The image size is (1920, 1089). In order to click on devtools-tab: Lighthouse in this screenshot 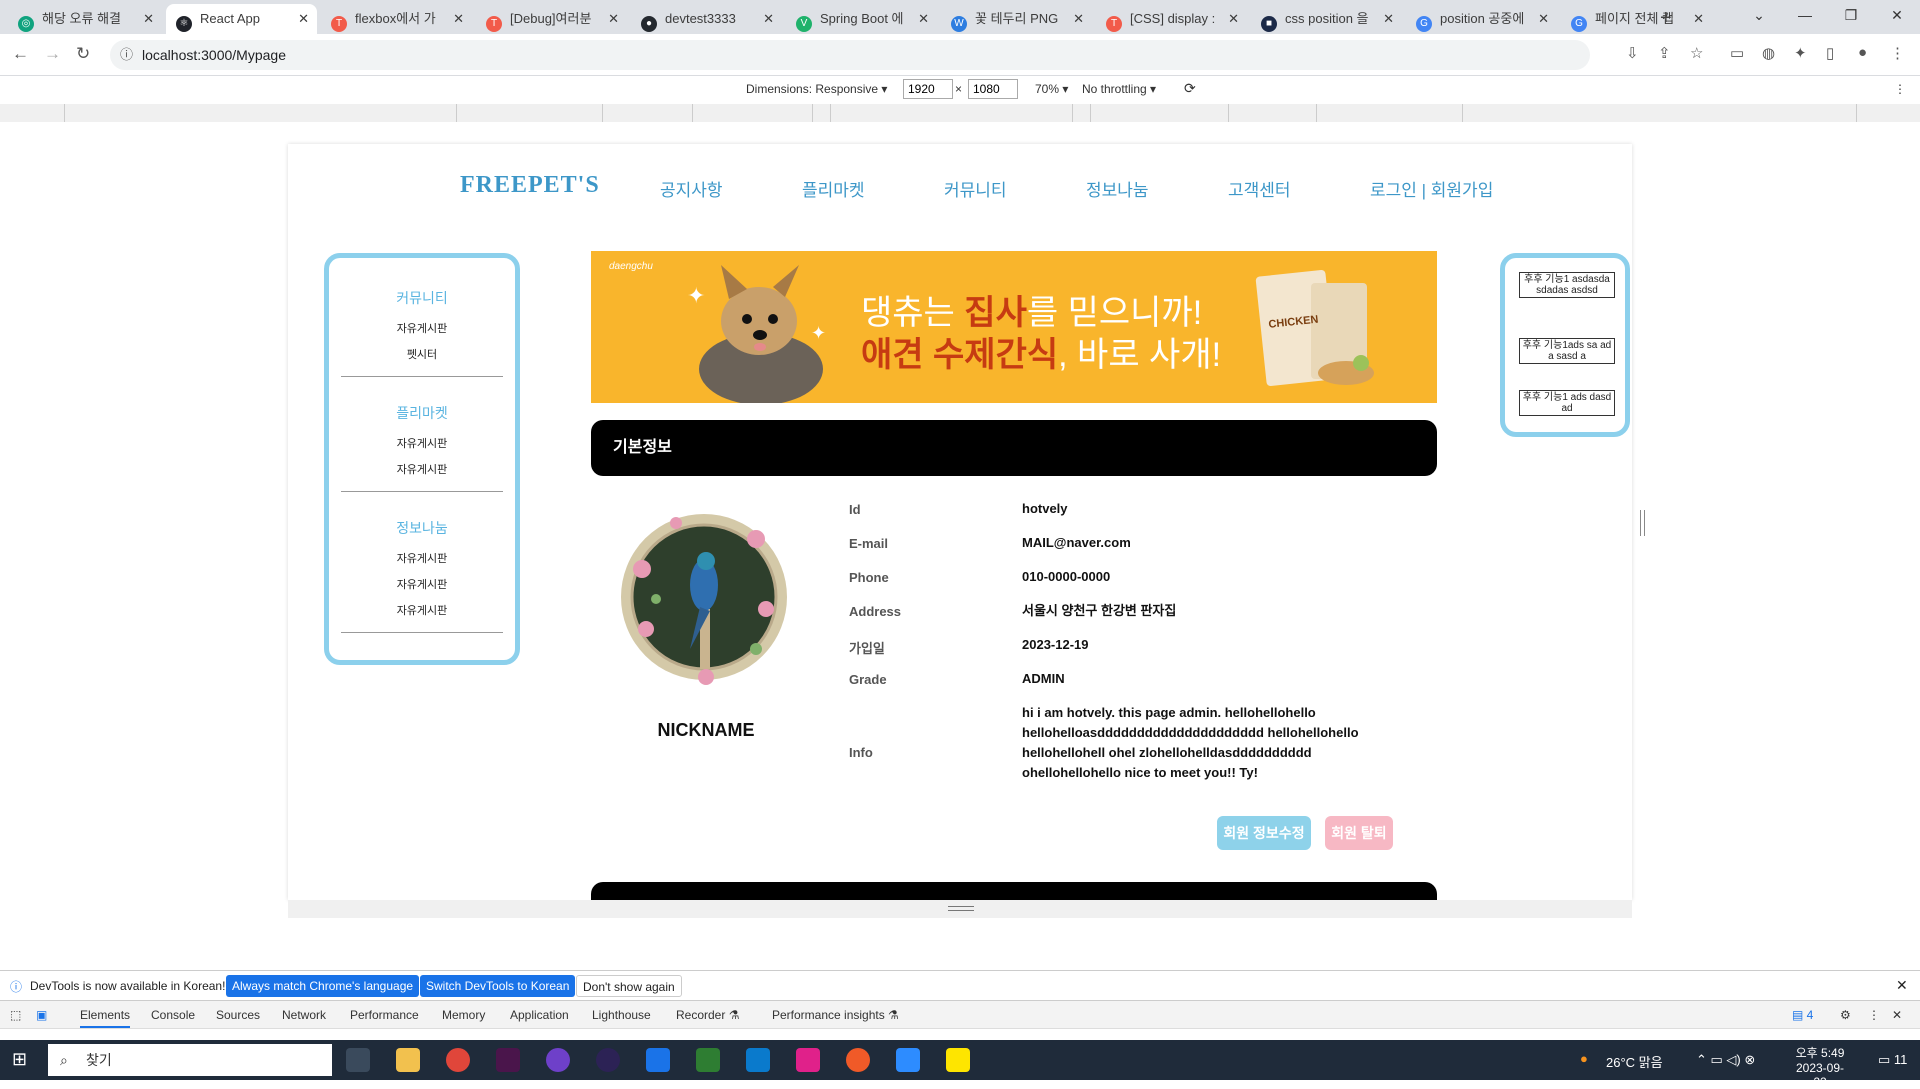, I will do `click(621, 1015)`.